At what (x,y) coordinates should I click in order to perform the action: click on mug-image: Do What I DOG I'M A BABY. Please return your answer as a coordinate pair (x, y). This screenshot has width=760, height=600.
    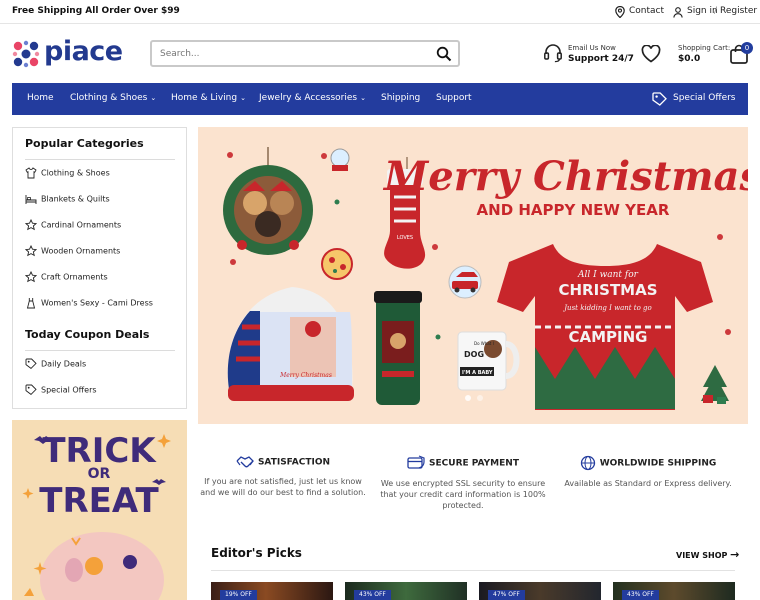
    Looking at the image, I should click on (488, 361).